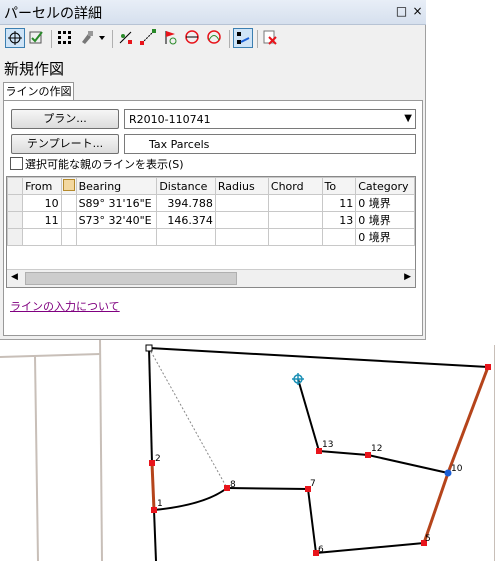  Describe the element at coordinates (241, 186) in the screenshot. I see `col-radius: Radius` at that location.